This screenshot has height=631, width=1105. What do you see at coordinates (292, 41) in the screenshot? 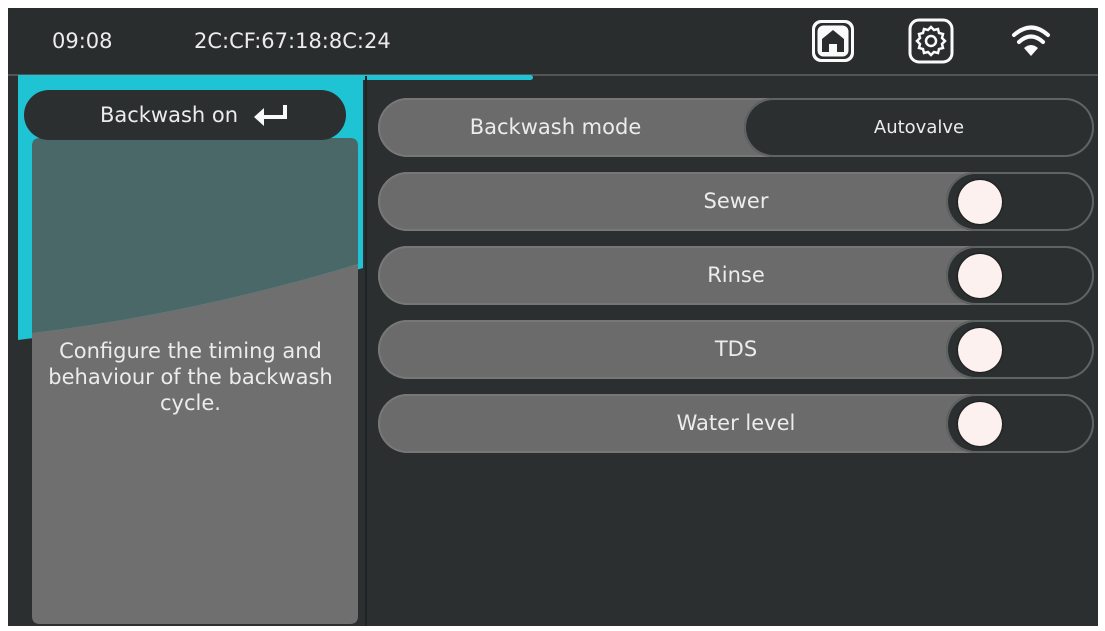
I see `mac-address: 2C:CF:67:18:8C:24` at bounding box center [292, 41].